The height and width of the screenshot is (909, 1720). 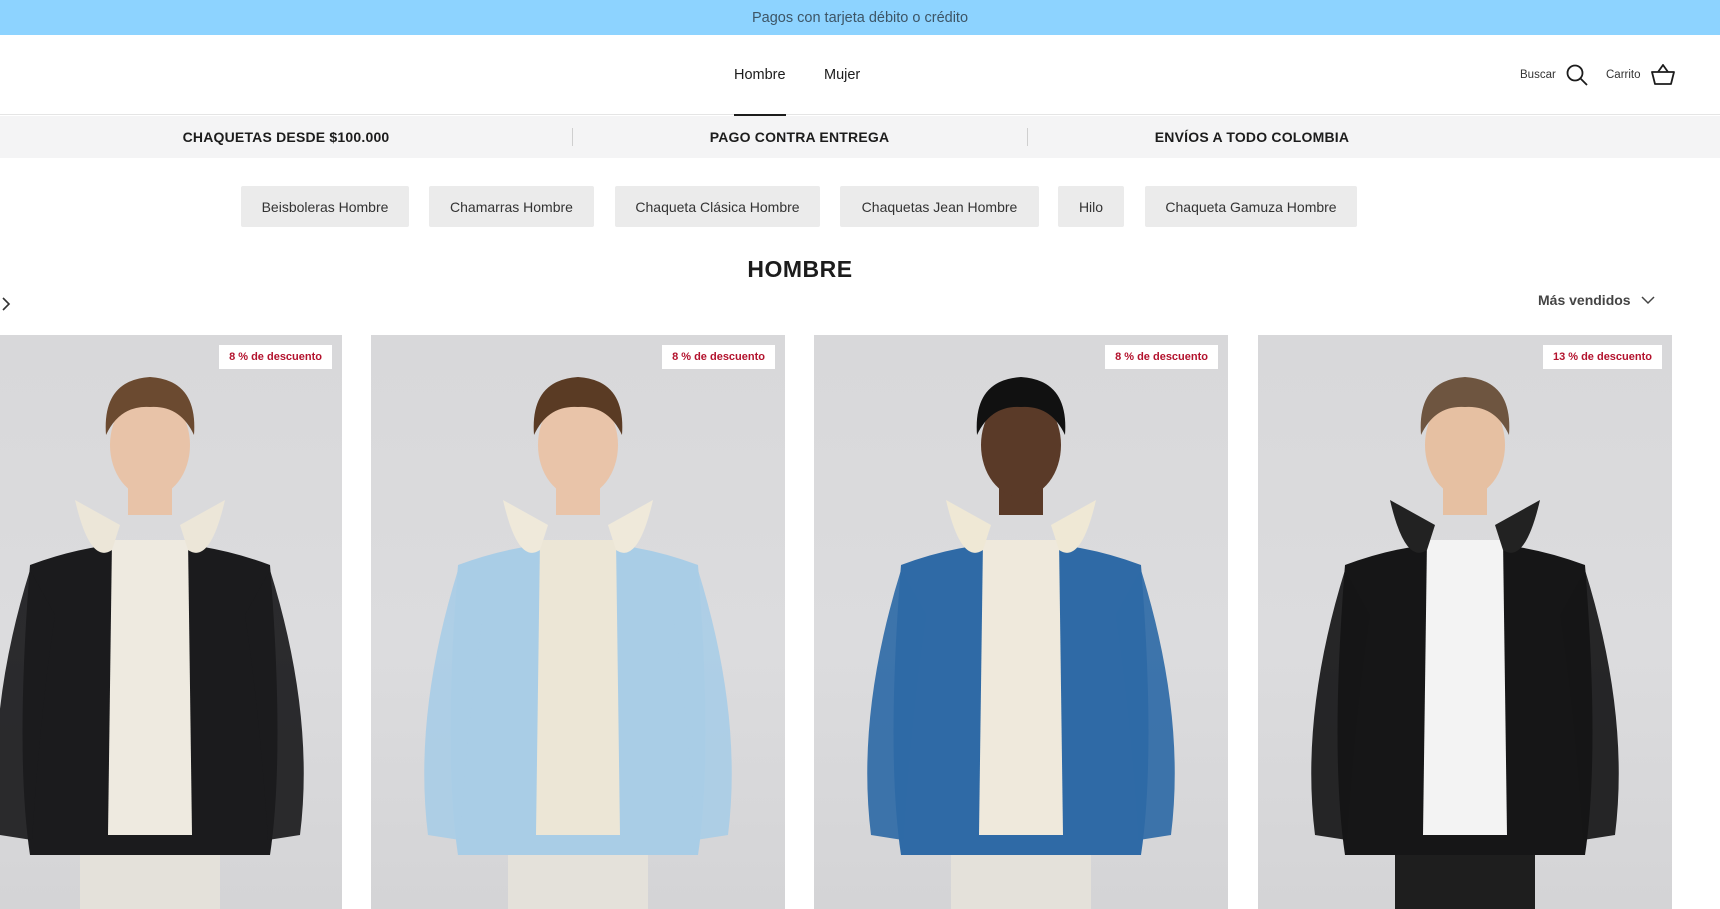 I want to click on announcement-bar: Pagos con tarjeta débito o crédito, so click(x=860, y=17).